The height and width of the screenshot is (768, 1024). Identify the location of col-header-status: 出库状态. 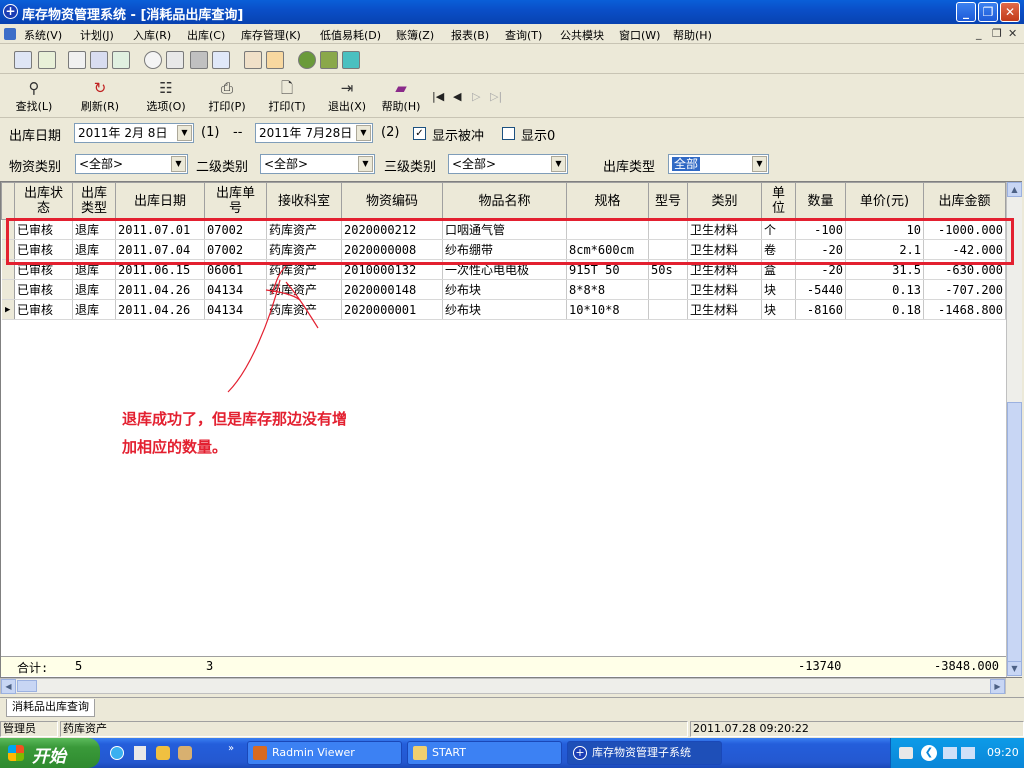
(43, 201).